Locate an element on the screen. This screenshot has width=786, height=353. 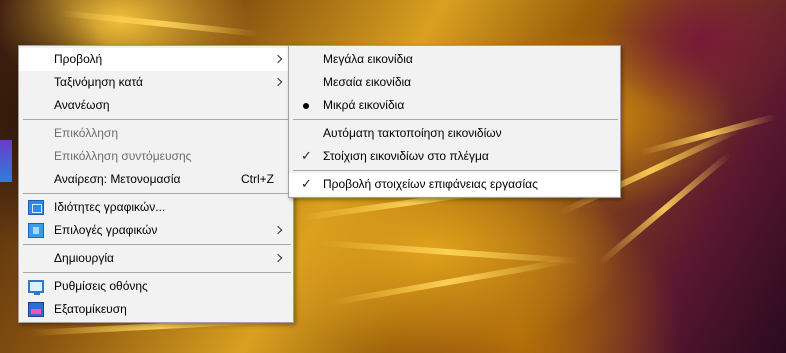
menu-item-label: Επικόλληση συντόμευσης is located at coordinates (123, 156).